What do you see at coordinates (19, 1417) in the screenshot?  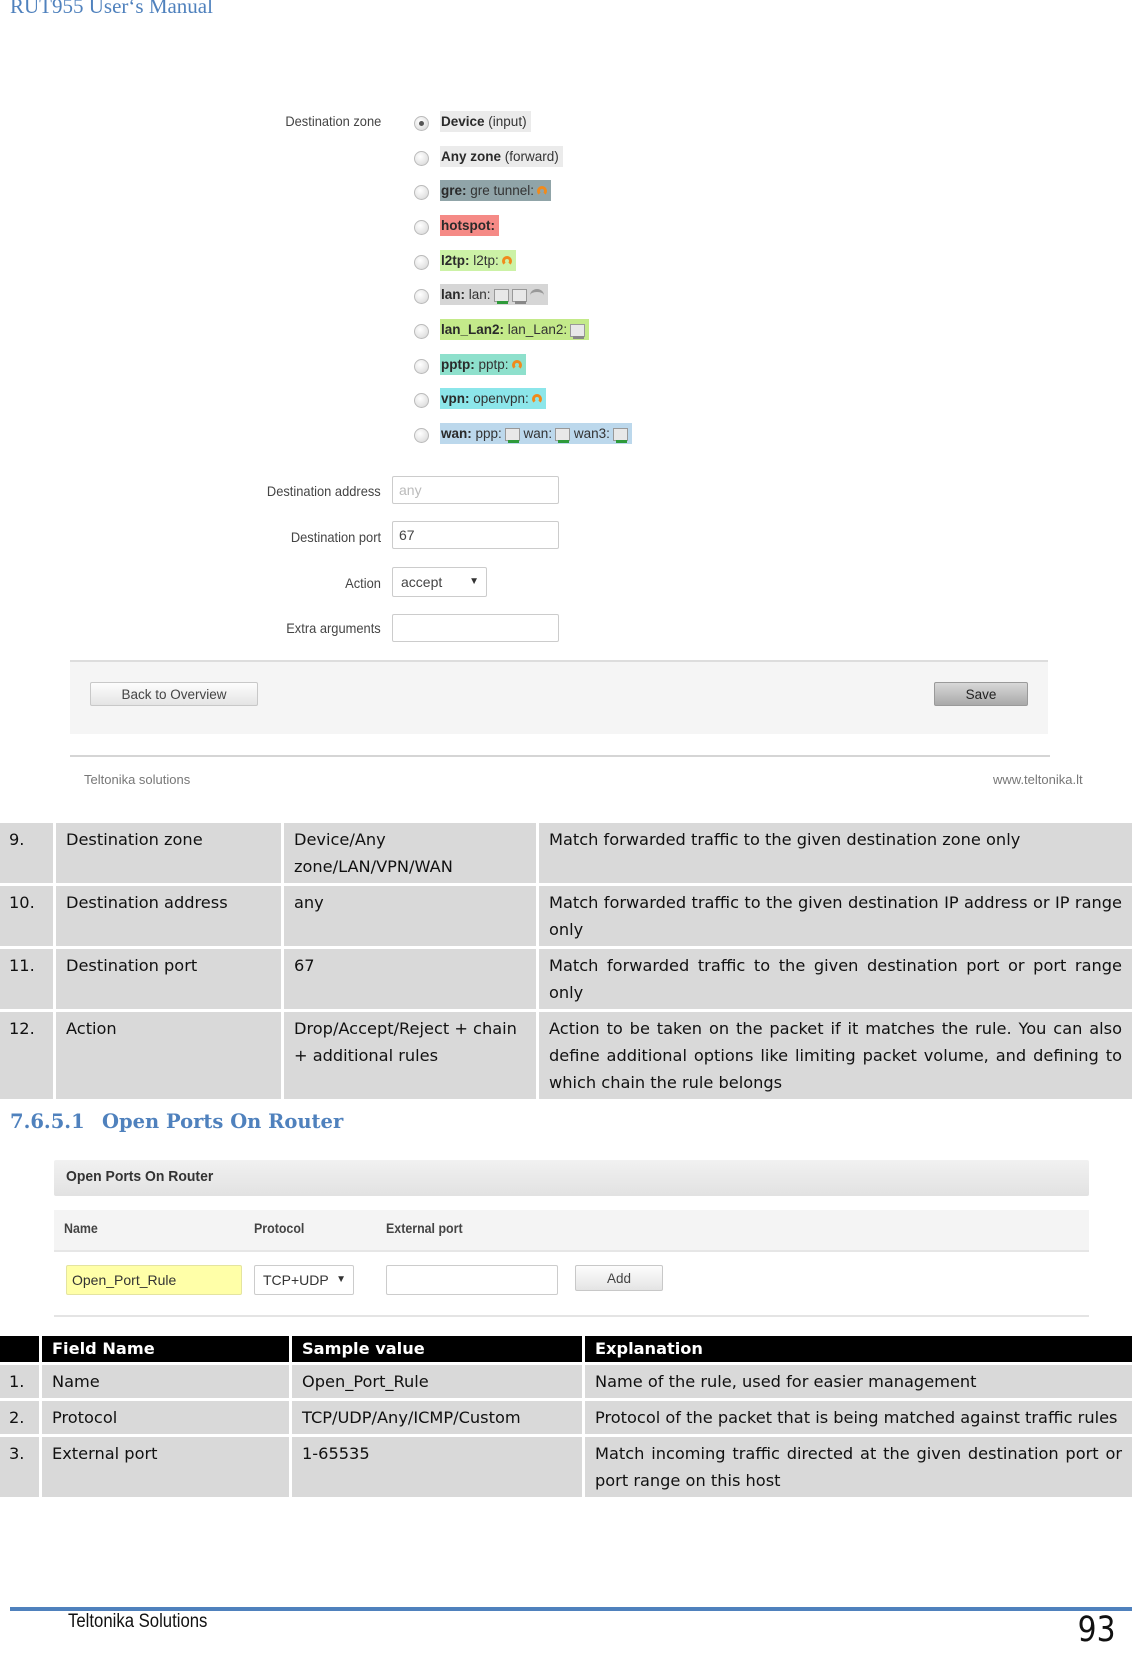 I see `row-number: 2.` at bounding box center [19, 1417].